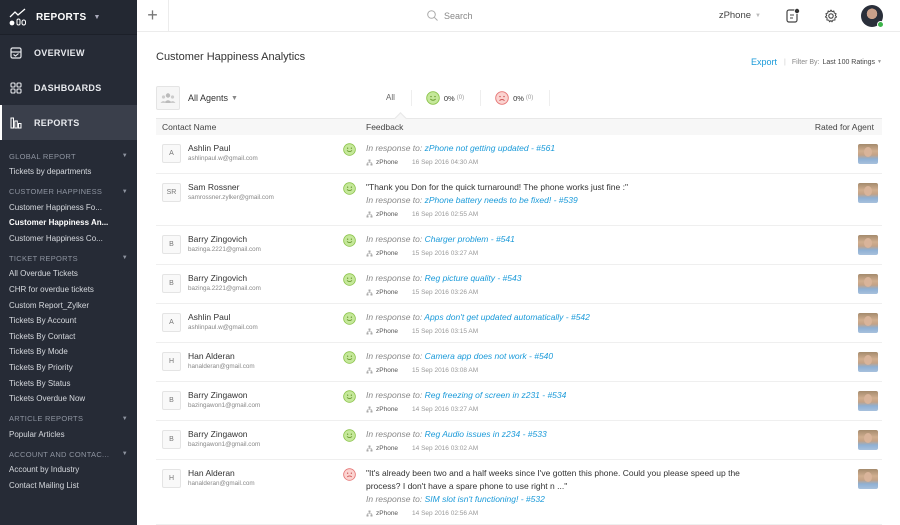  I want to click on gear-icon, so click(831, 16).